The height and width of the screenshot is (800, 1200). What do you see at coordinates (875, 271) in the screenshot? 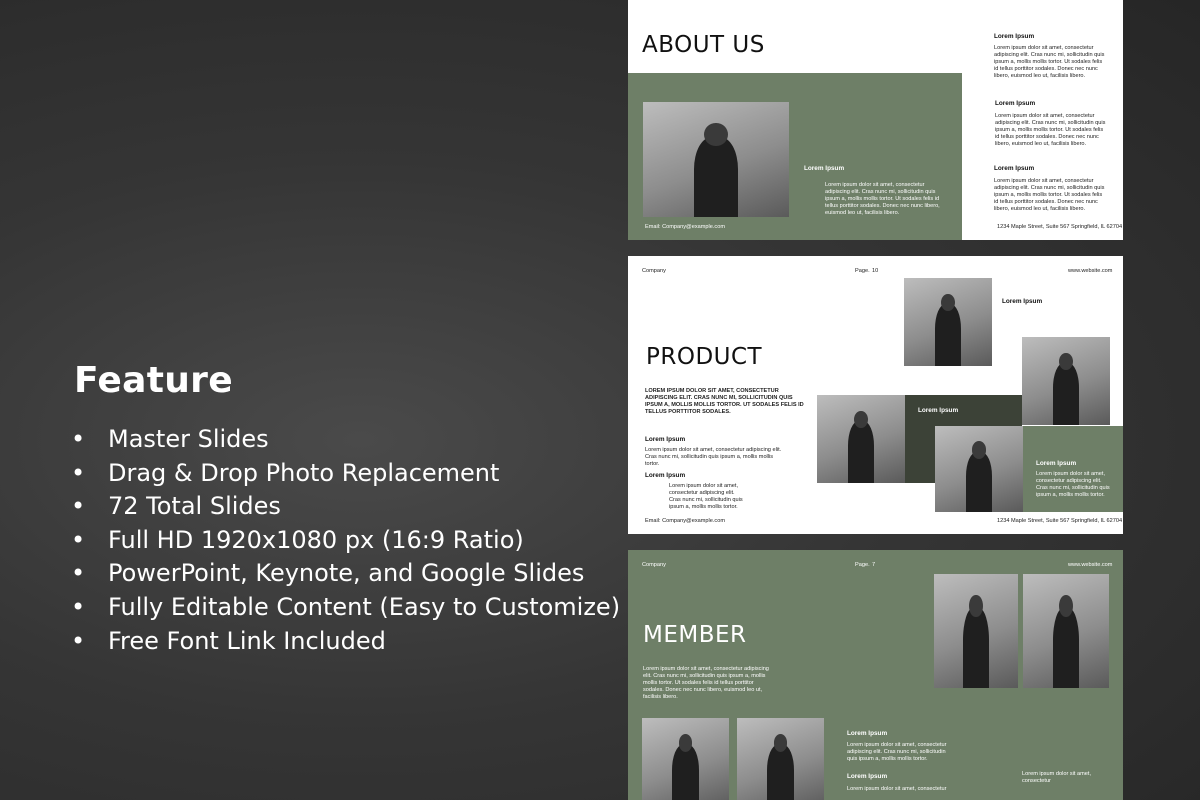
I see `page-number: 10` at bounding box center [875, 271].